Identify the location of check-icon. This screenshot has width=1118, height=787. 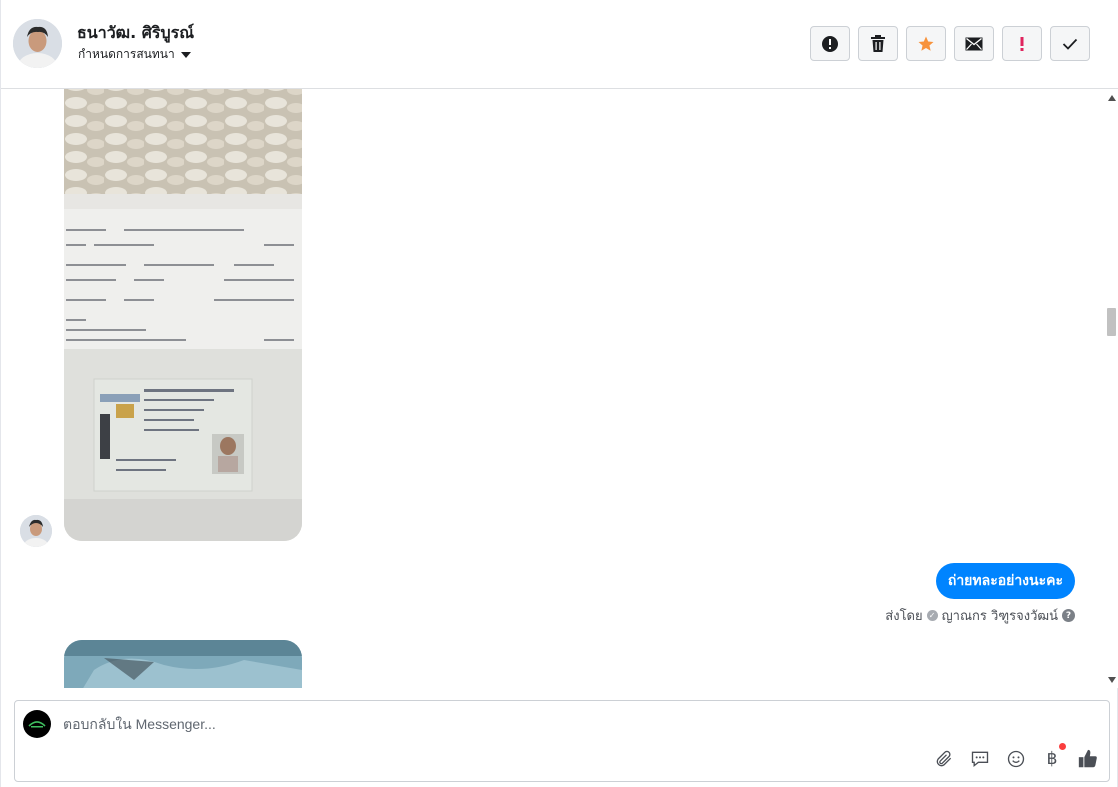
(1070, 44).